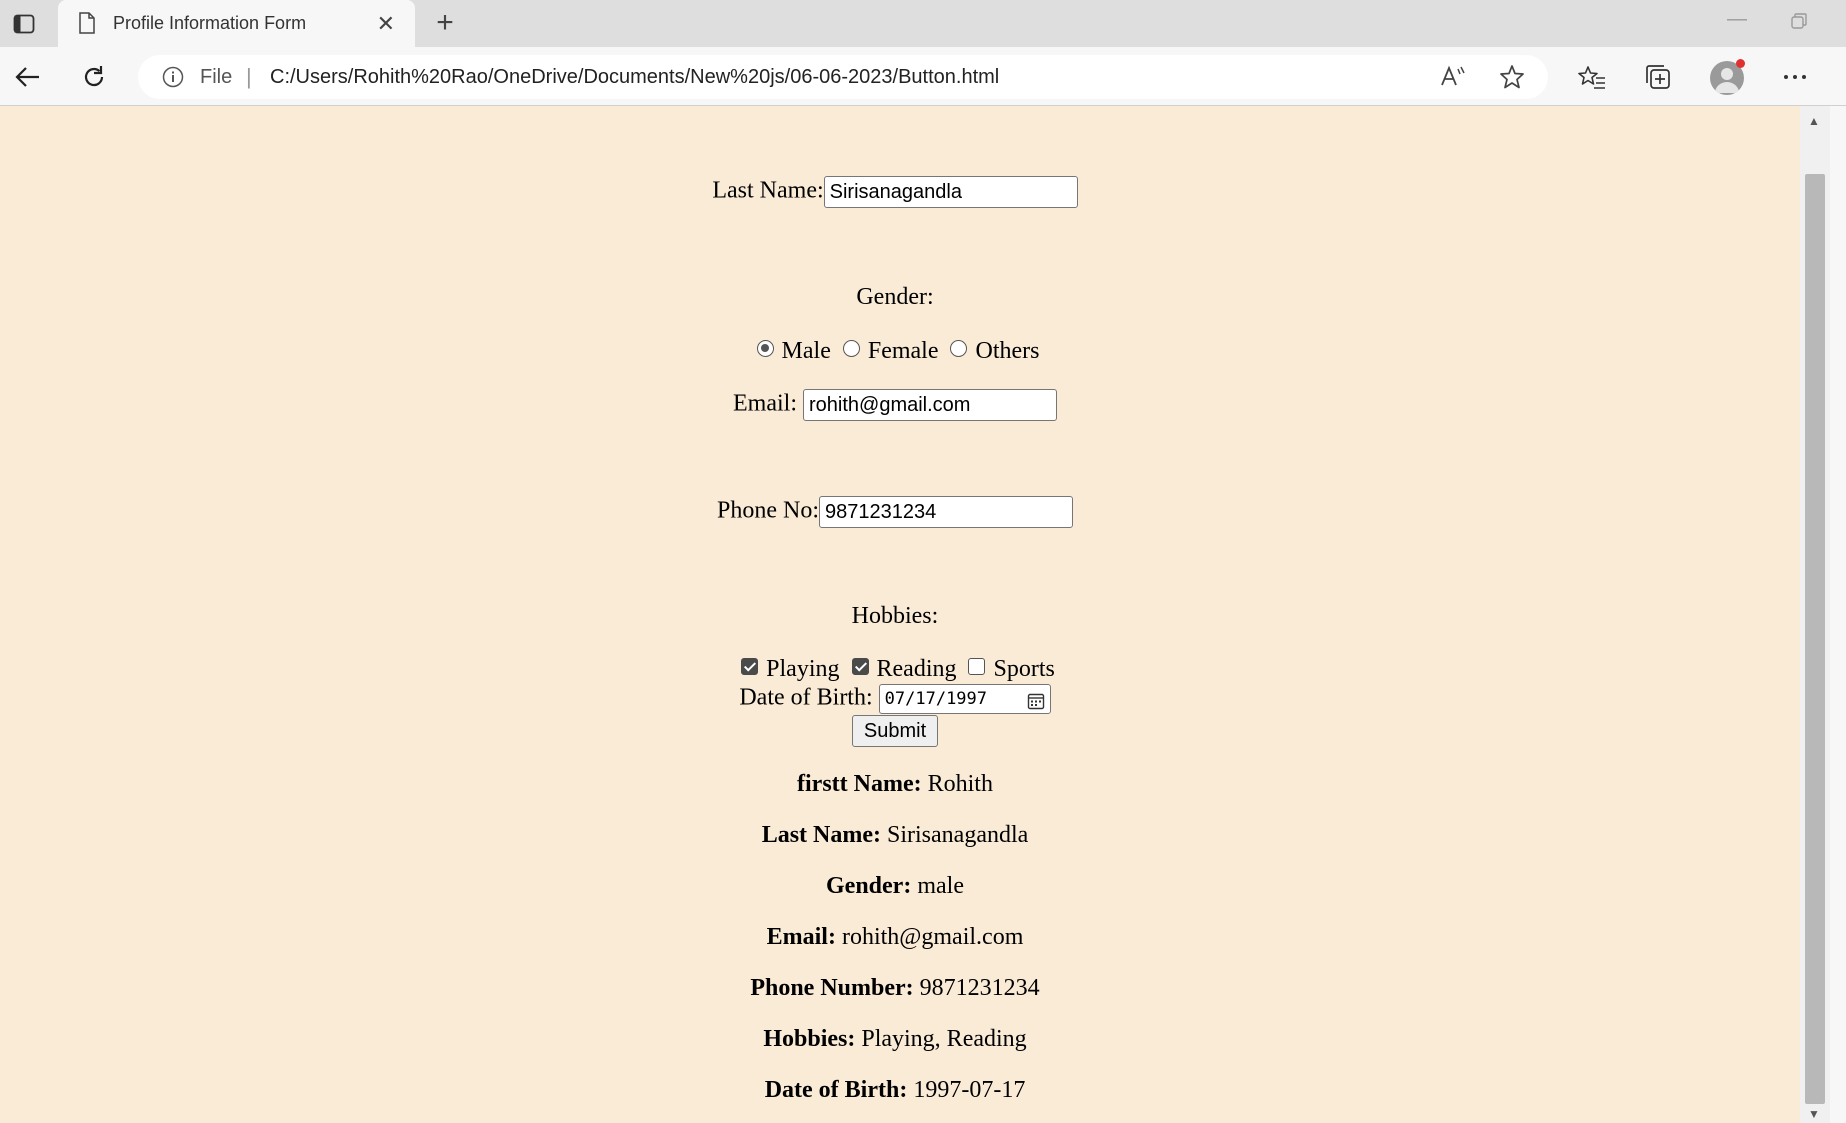 This screenshot has width=1846, height=1123. Describe the element at coordinates (1592, 77) in the screenshot. I see `favorites-icon` at that location.